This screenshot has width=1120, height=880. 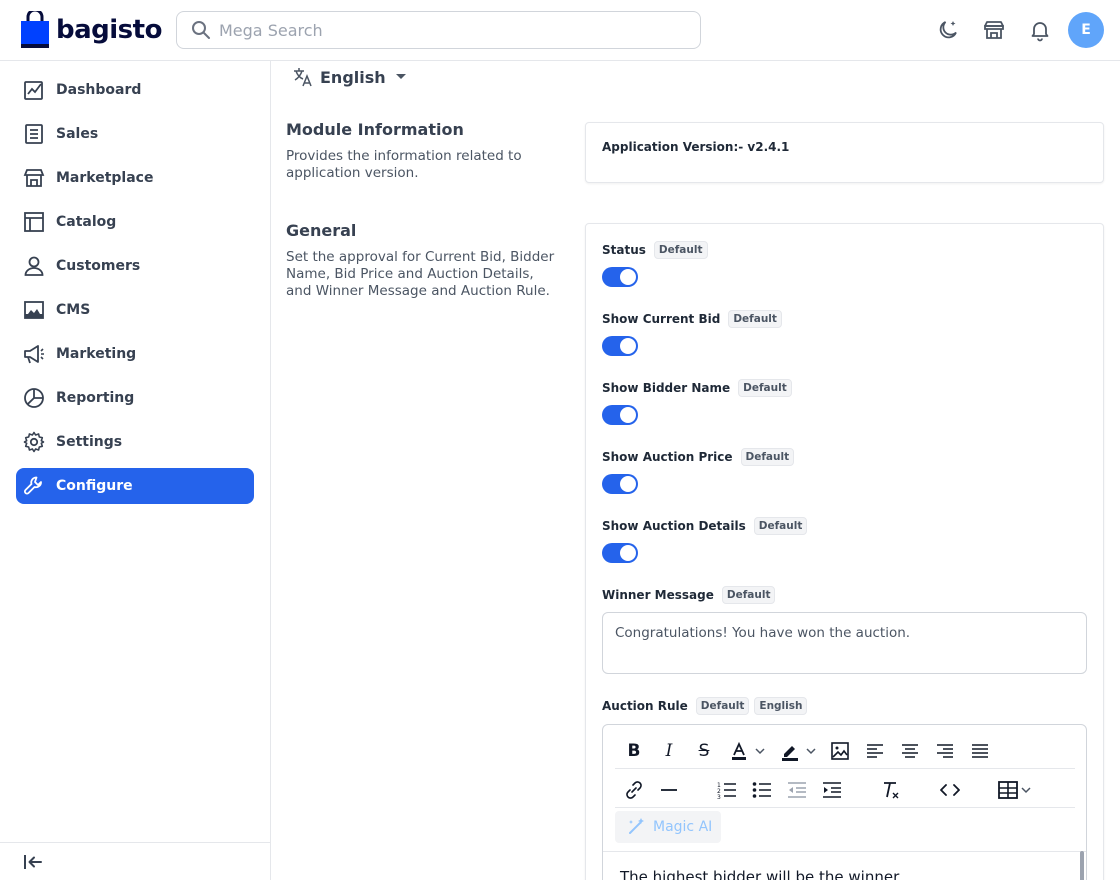 What do you see at coordinates (34, 266) in the screenshot?
I see `customers-icon` at bounding box center [34, 266].